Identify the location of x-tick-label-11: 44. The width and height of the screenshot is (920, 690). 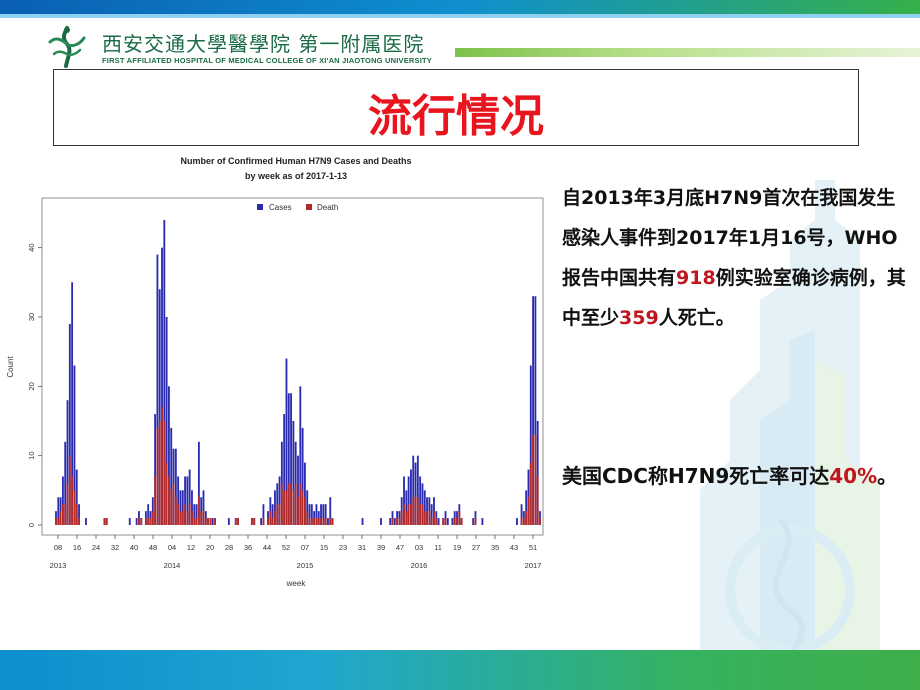
(267, 547).